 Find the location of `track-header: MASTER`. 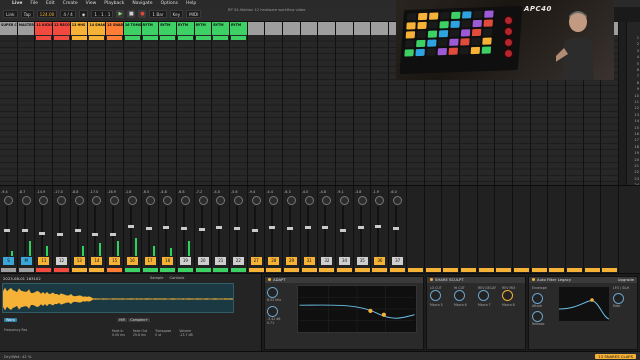

track-header: MASTER is located at coordinates (26, 28).